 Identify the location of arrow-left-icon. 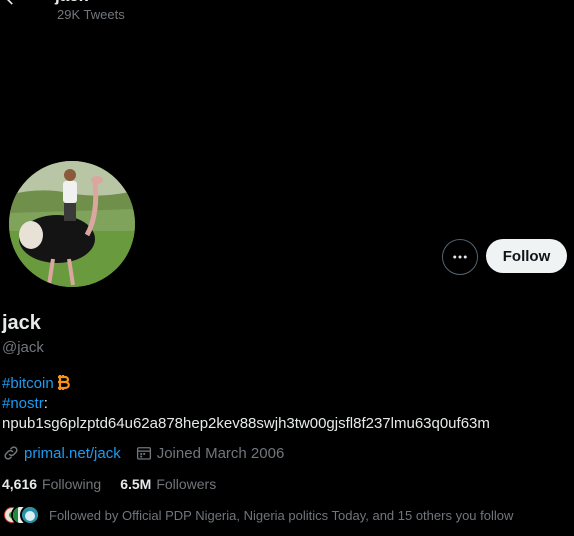
(12, 4).